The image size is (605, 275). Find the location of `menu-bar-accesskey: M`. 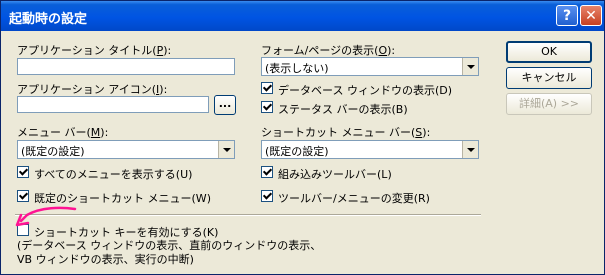

menu-bar-accesskey: M is located at coordinates (95, 132).